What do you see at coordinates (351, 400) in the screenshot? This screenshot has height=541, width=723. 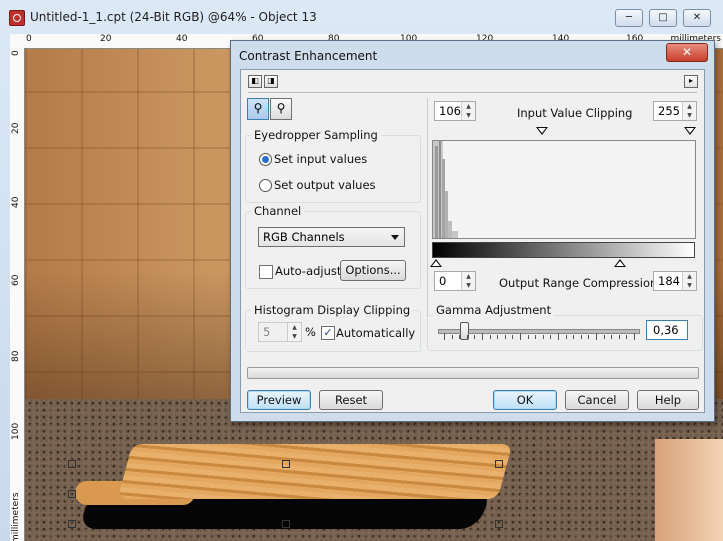 I see `reset-button: Reset` at bounding box center [351, 400].